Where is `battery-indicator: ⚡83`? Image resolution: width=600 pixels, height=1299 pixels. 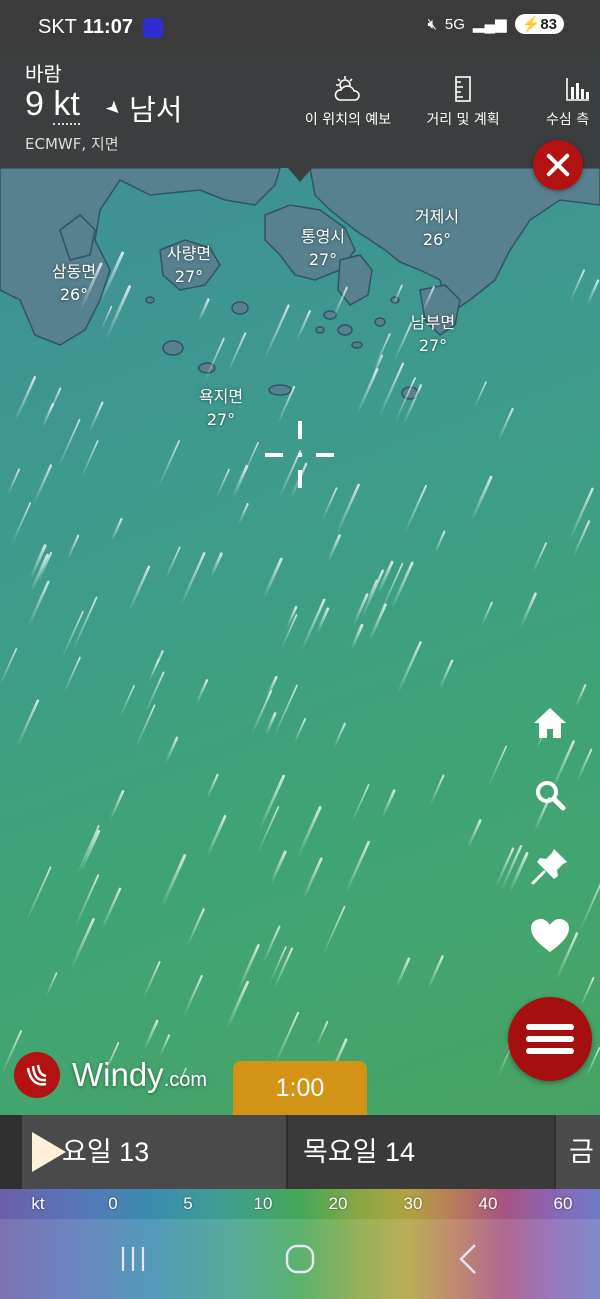 battery-indicator: ⚡83 is located at coordinates (539, 24).